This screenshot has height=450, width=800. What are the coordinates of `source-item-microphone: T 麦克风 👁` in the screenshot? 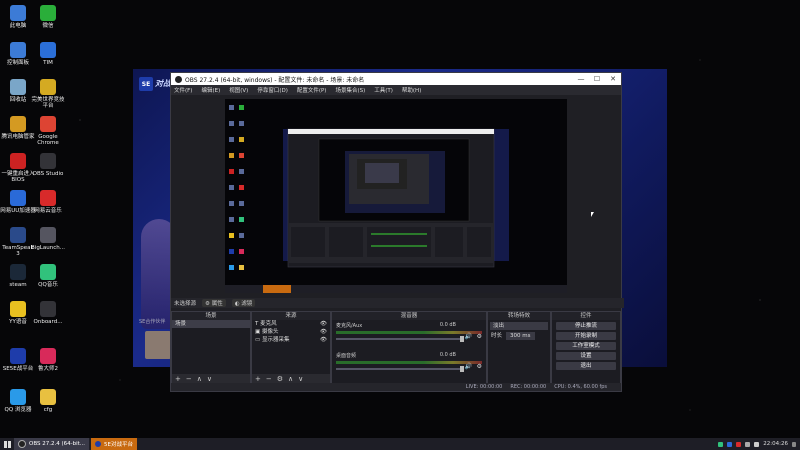 It's located at (291, 324).